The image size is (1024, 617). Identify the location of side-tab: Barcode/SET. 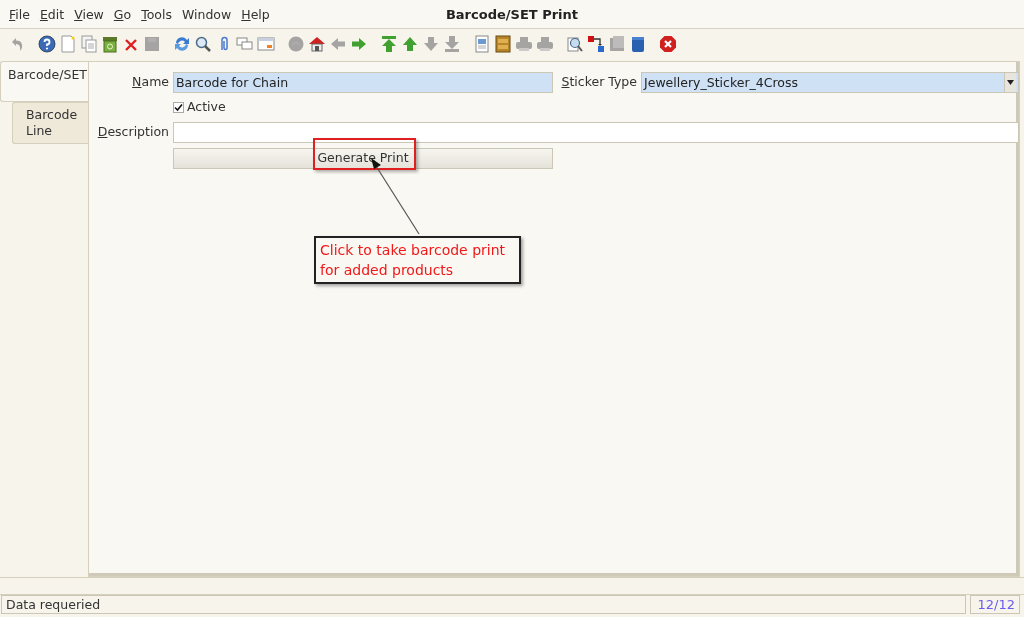
(44, 81).